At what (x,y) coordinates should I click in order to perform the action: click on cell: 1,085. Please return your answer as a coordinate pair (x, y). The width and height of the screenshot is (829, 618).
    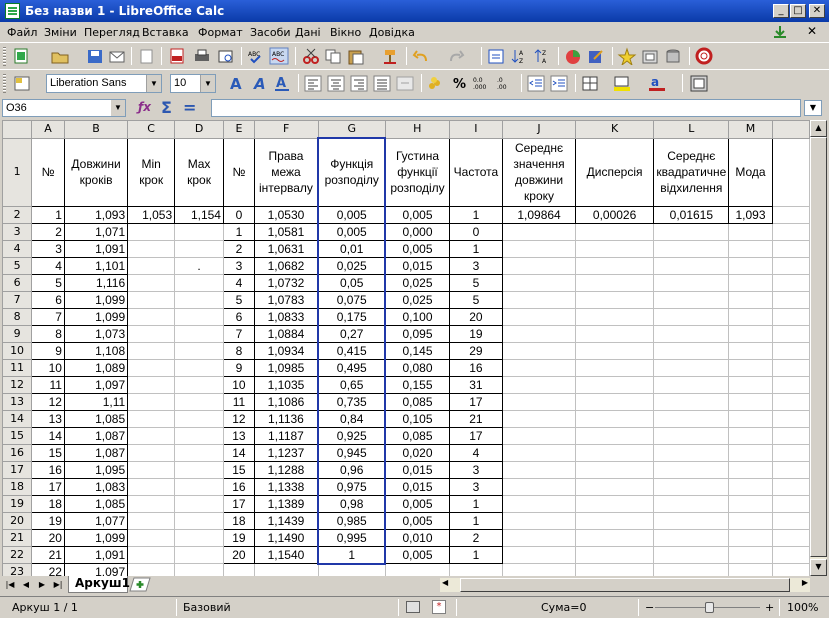
    Looking at the image, I should click on (96, 418).